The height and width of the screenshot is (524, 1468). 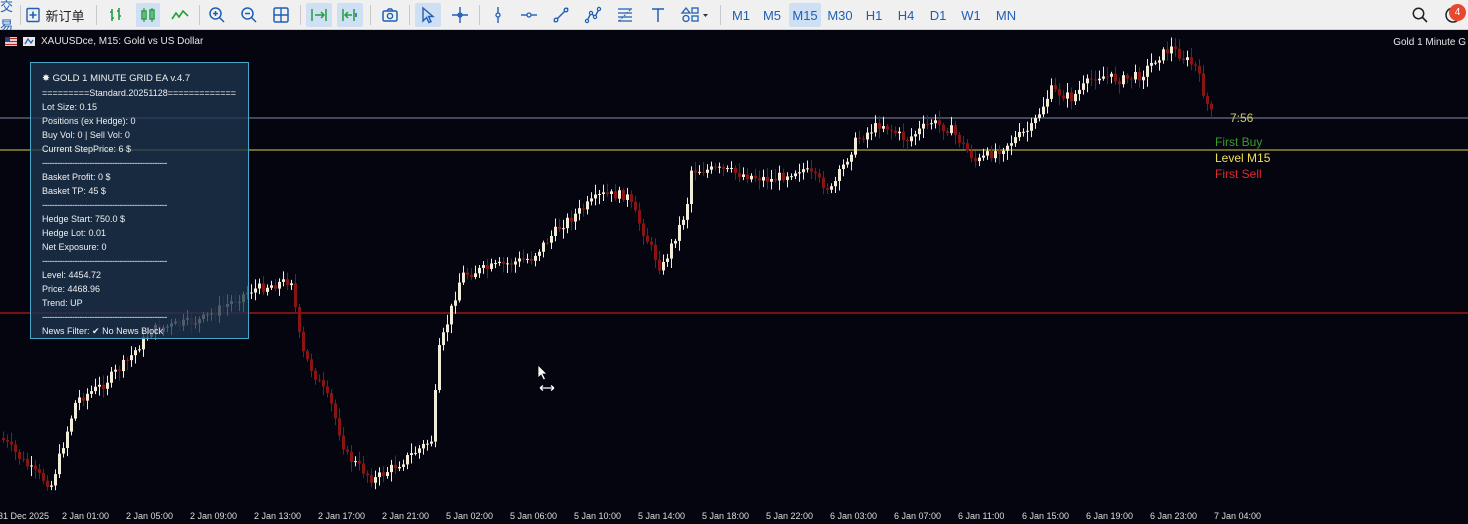 I want to click on shapes-tool-button, so click(x=593, y=15).